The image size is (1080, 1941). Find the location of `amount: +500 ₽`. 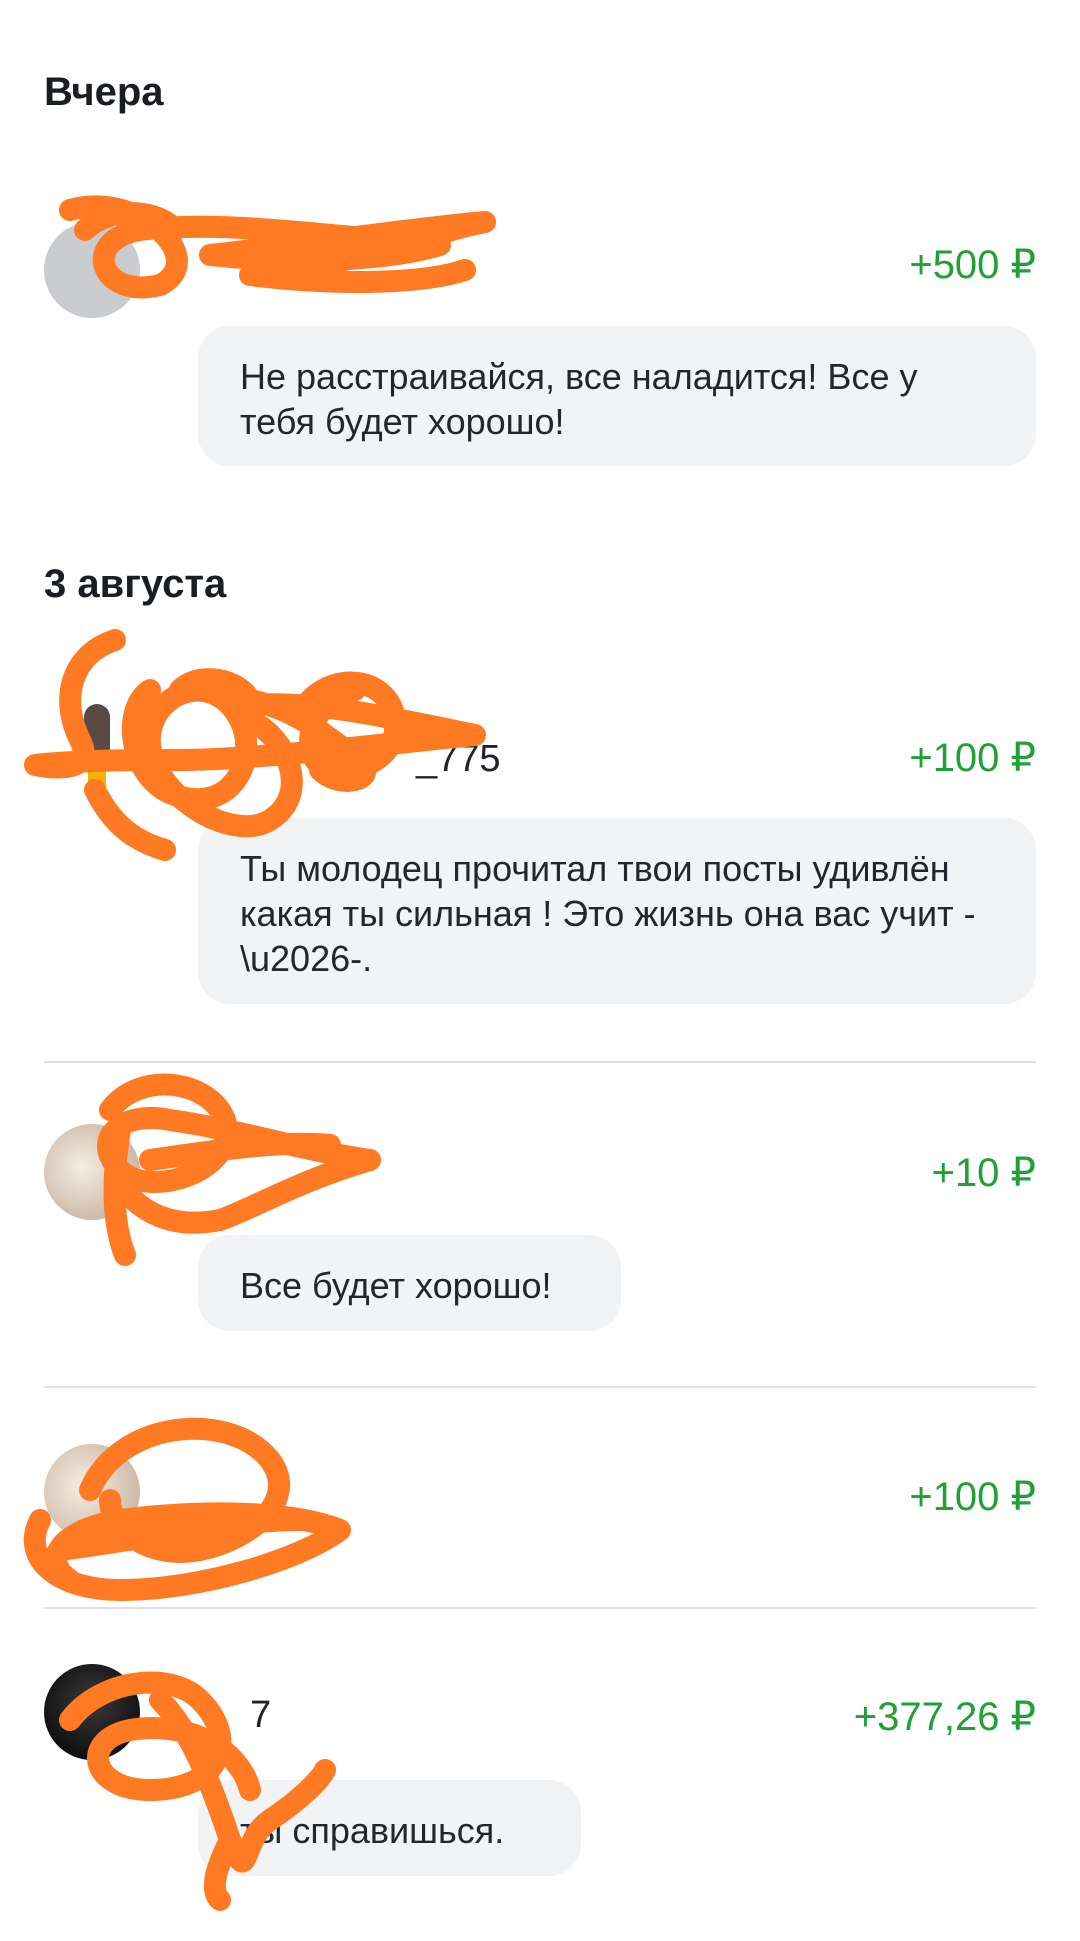

amount: +500 ₽ is located at coordinates (972, 265).